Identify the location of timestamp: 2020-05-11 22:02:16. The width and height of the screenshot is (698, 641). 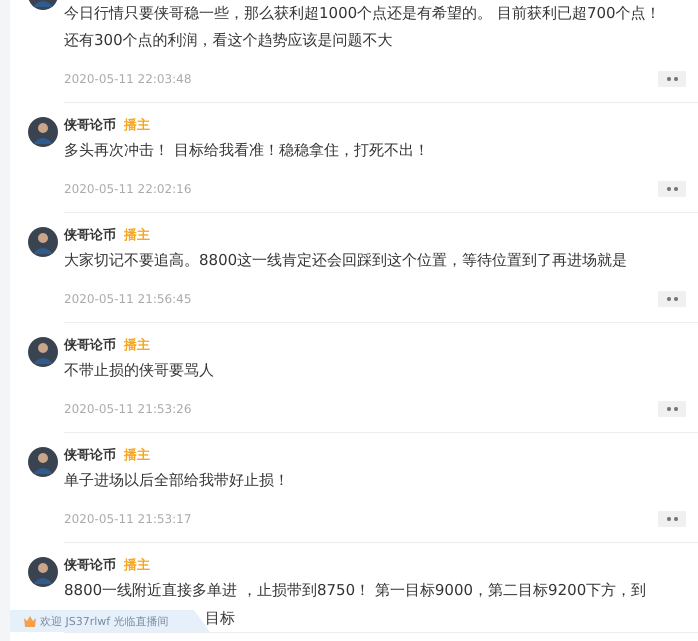
(128, 189).